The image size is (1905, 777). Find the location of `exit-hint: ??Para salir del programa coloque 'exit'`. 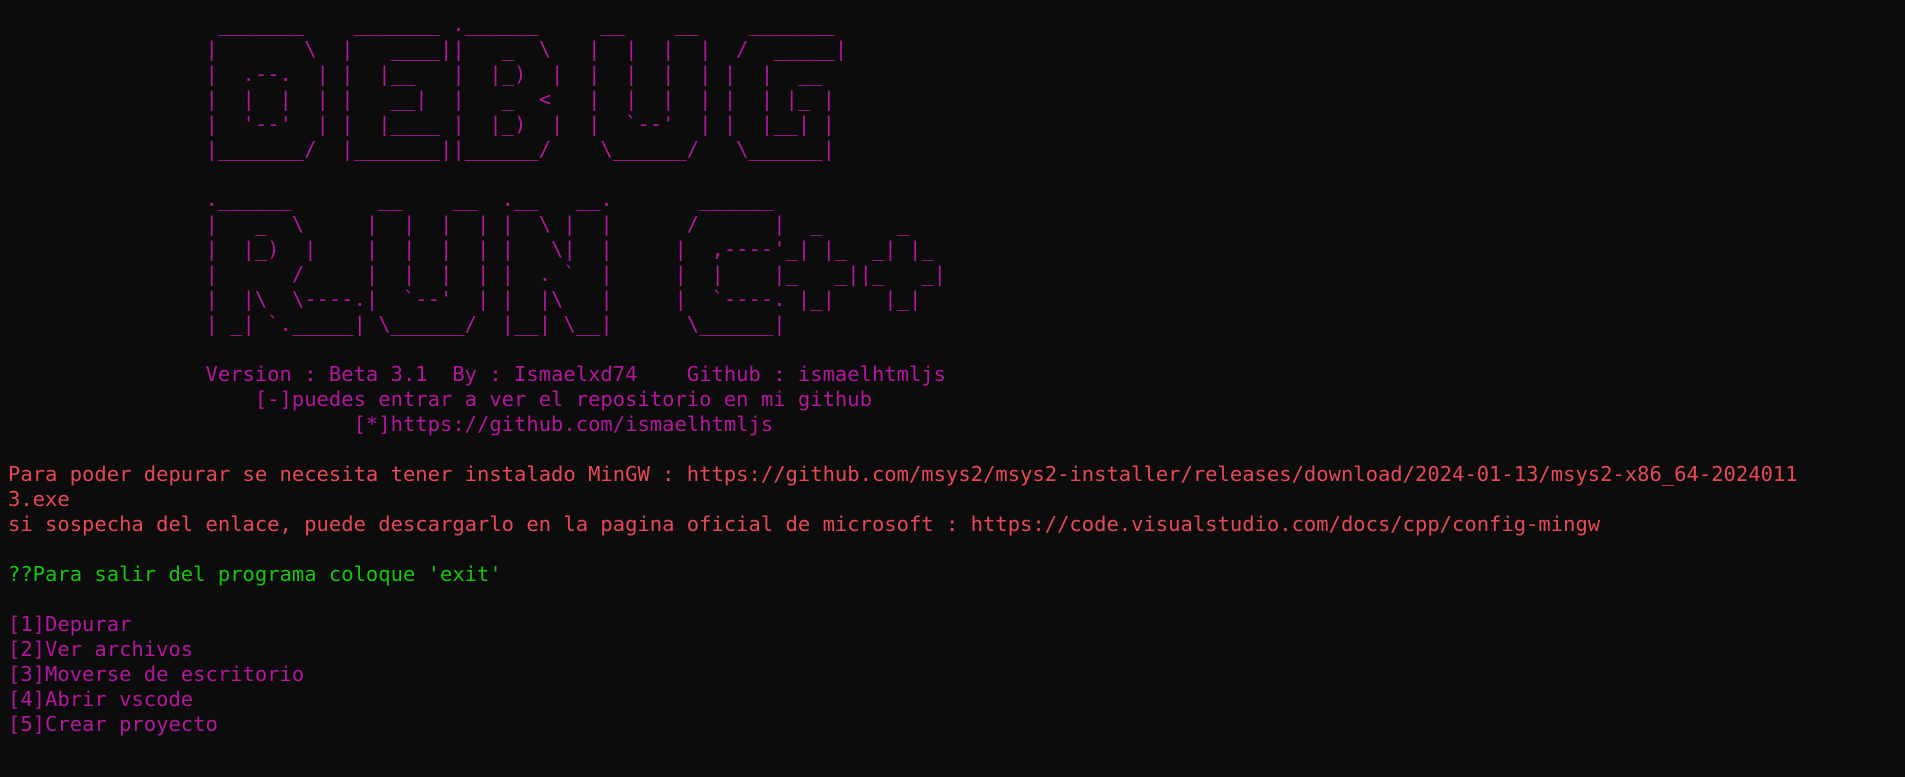

exit-hint: ??Para salir del programa coloque 'exit' is located at coordinates (255, 574).